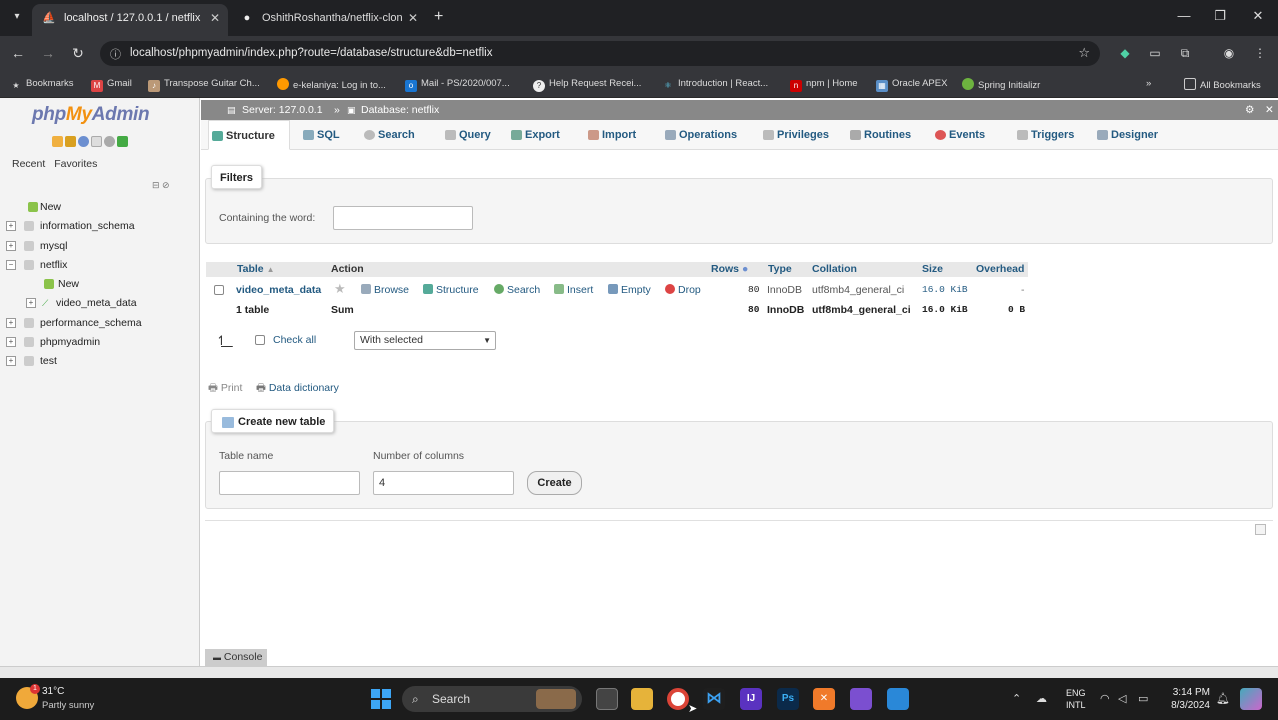 The height and width of the screenshot is (720, 1278). Describe the element at coordinates (1249, 110) in the screenshot. I see `settings-gear-icon: ⚙` at that location.